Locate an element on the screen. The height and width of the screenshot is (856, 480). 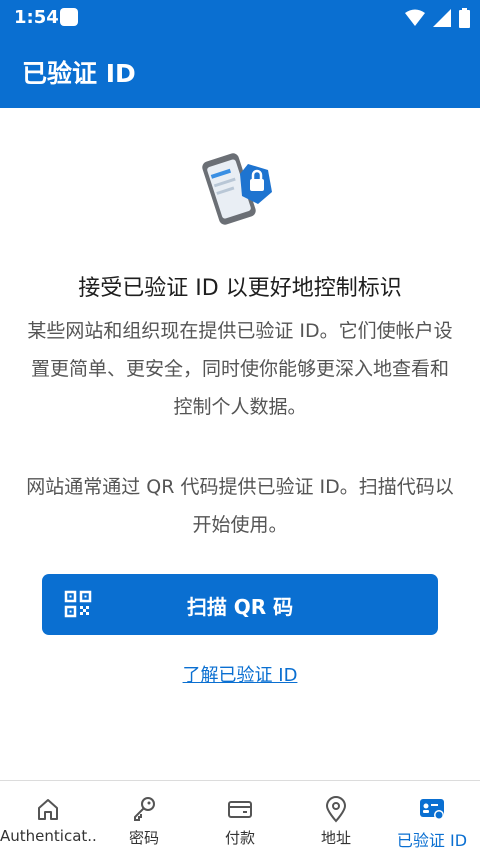
page-title: 已验证 ID is located at coordinates (79, 73).